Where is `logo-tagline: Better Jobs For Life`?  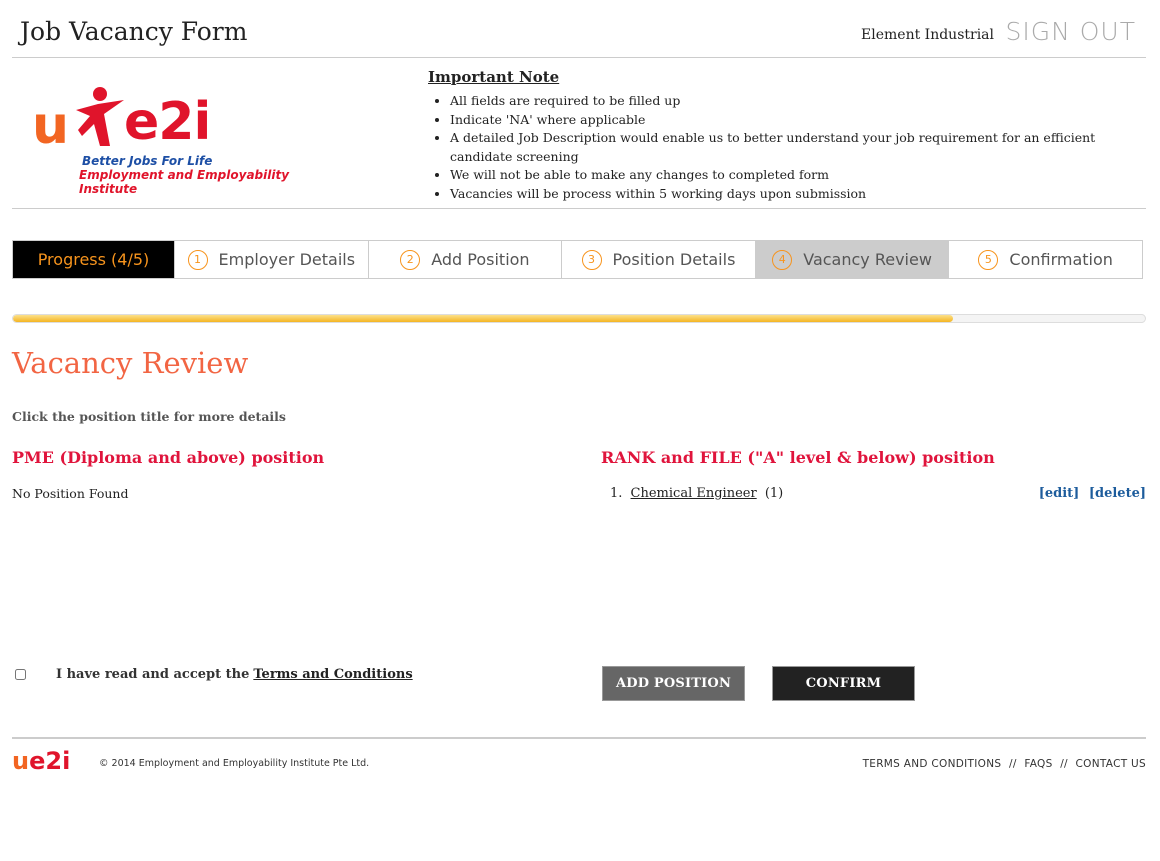 logo-tagline: Better Jobs For Life is located at coordinates (147, 161).